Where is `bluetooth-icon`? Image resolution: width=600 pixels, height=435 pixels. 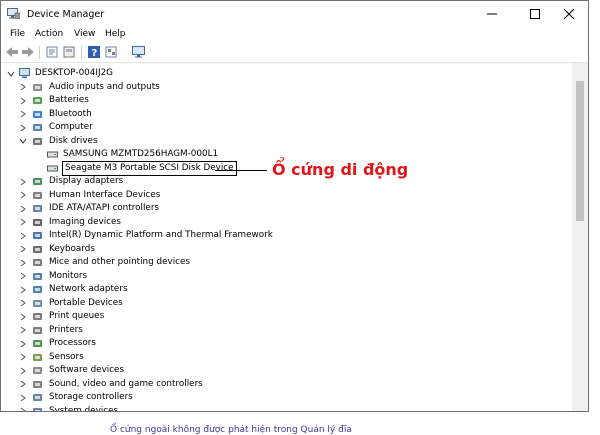
bluetooth-icon is located at coordinates (37, 114).